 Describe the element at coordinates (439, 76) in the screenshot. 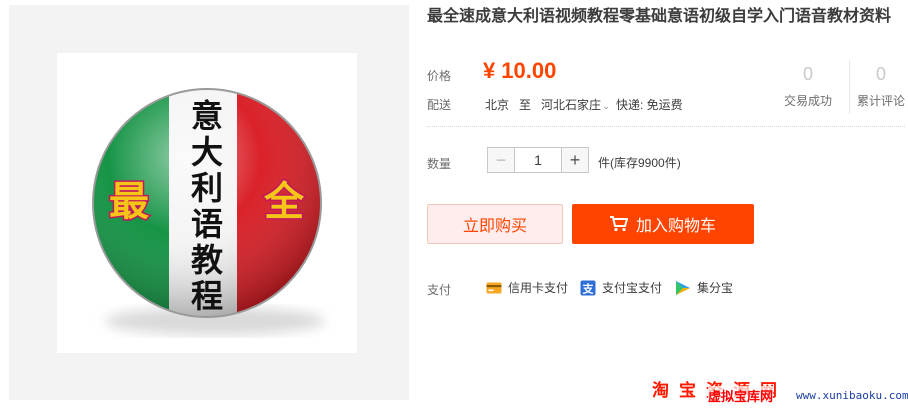

I see `price-label: 价格` at that location.